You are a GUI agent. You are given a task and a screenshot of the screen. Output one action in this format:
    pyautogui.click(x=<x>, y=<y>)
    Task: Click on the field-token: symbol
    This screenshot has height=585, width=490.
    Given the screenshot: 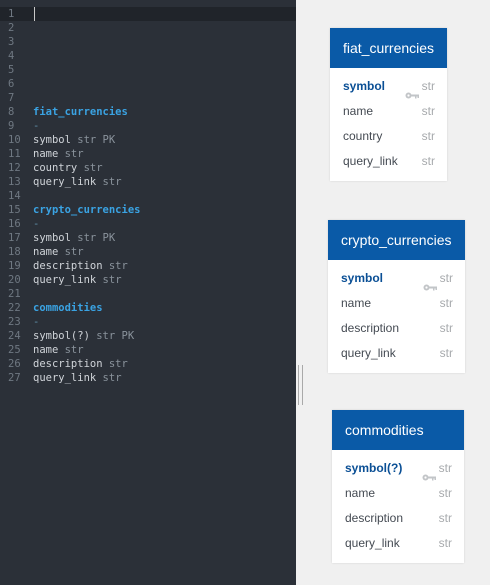 What is the action you would take?
    pyautogui.click(x=55, y=140)
    